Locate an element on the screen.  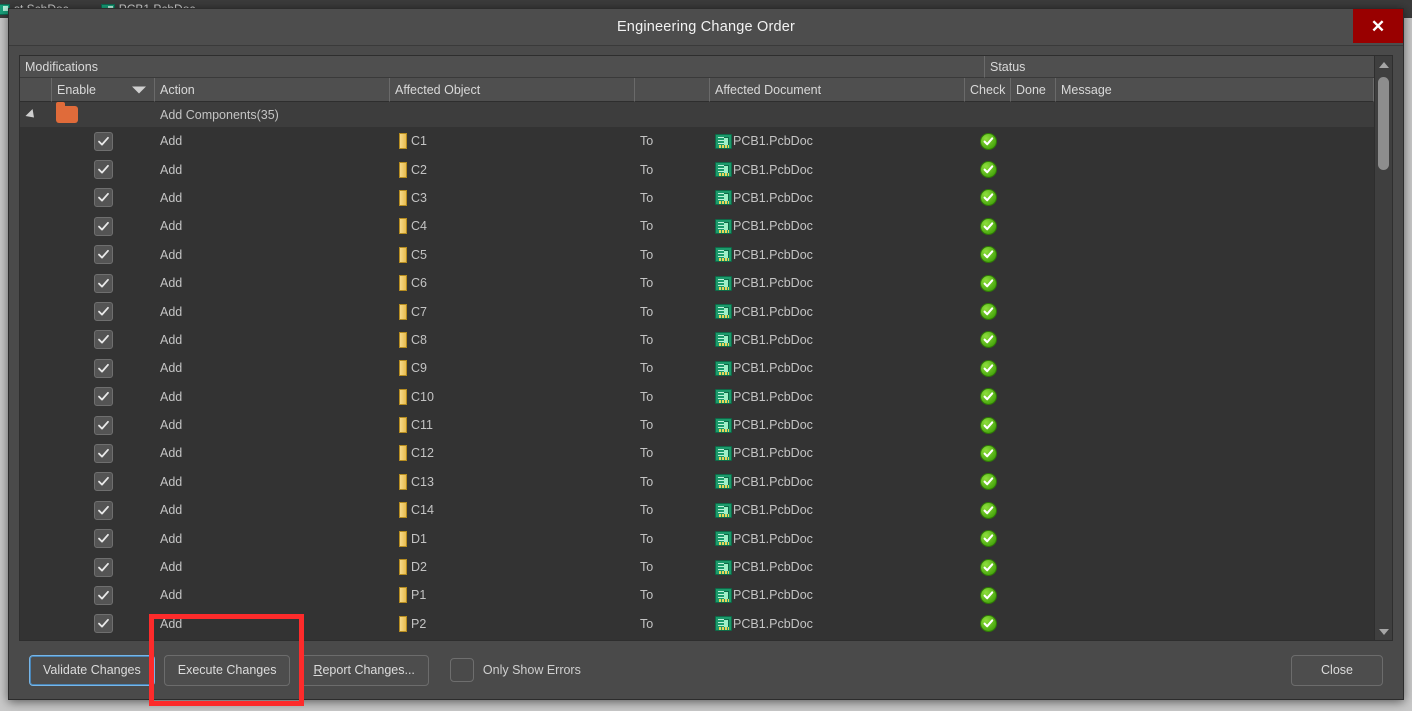
table-row: Add C6 To PCB1.PcbDoc is located at coordinates (697, 283).